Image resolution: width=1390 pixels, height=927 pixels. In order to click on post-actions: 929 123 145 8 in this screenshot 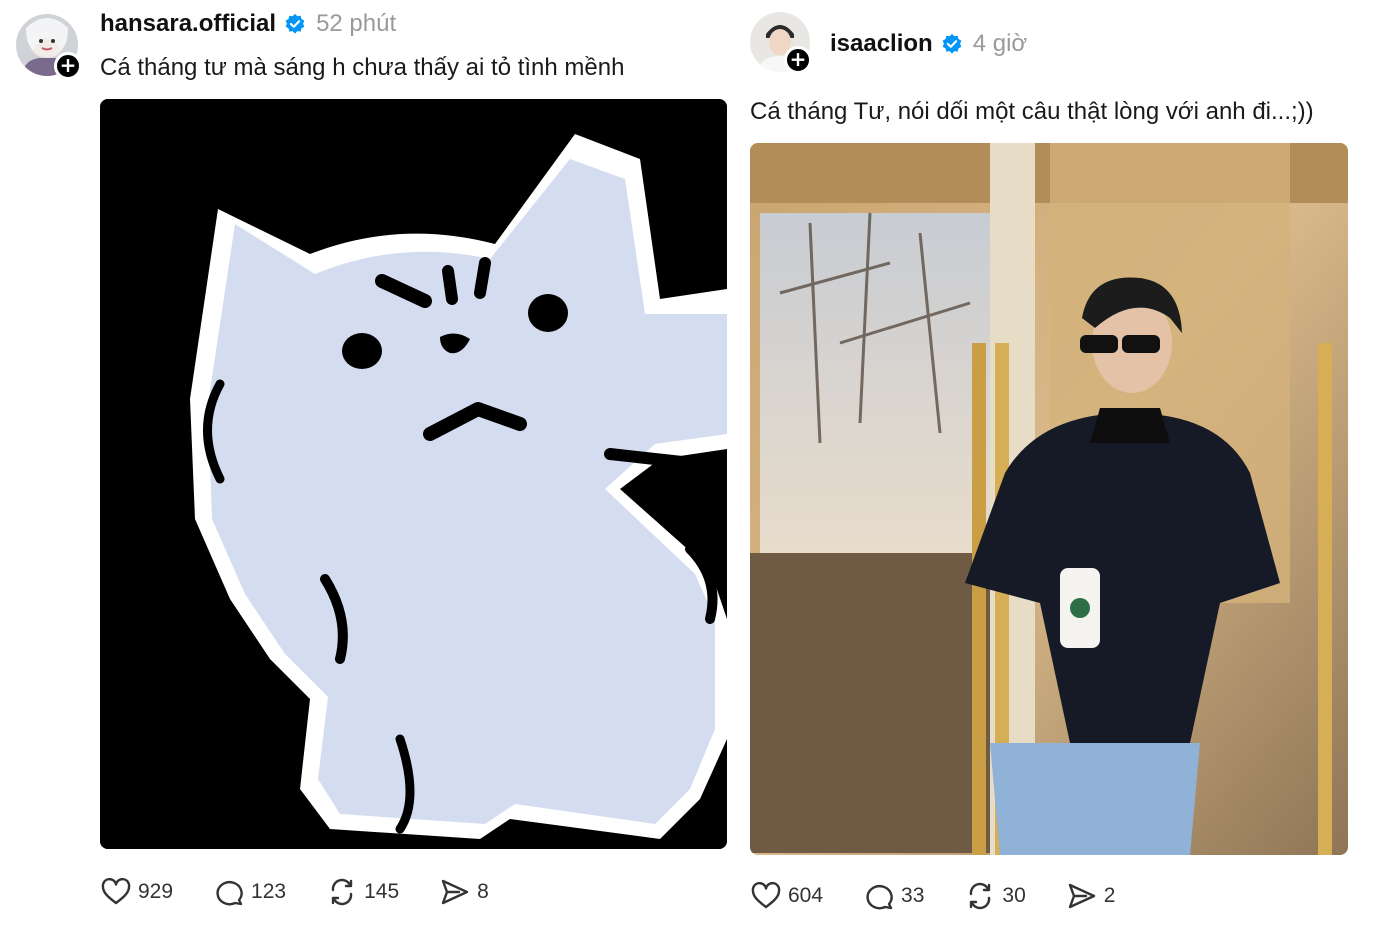, I will do `click(314, 892)`.